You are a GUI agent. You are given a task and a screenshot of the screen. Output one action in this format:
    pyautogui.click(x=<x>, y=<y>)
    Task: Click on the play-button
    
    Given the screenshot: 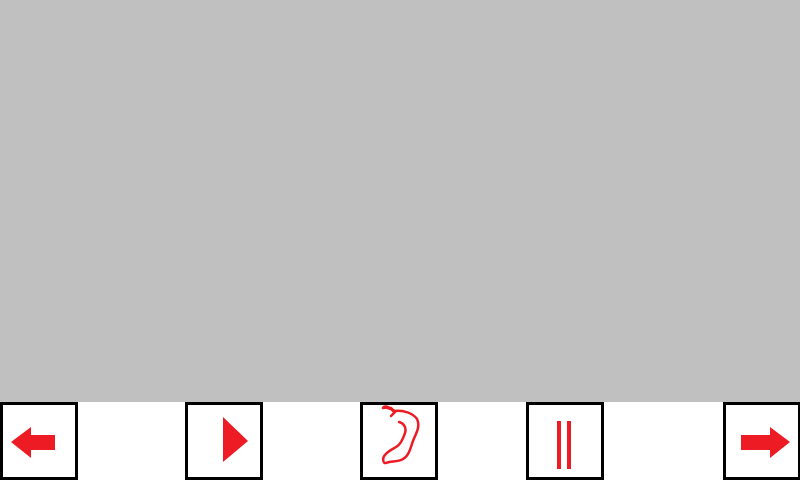 What is the action you would take?
    pyautogui.click(x=224, y=441)
    